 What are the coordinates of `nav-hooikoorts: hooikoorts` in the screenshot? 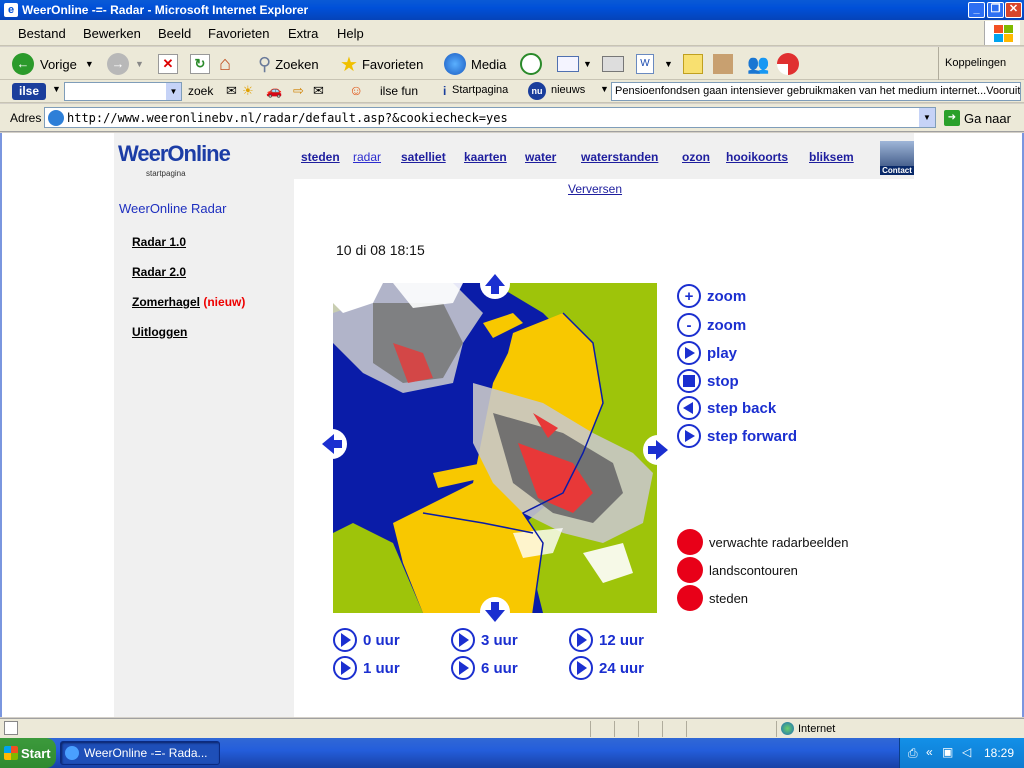 It's located at (757, 157).